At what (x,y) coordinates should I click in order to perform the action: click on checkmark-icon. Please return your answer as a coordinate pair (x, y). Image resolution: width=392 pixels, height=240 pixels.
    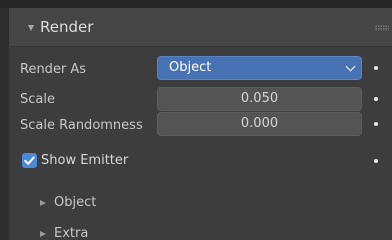
    Looking at the image, I should click on (29, 160).